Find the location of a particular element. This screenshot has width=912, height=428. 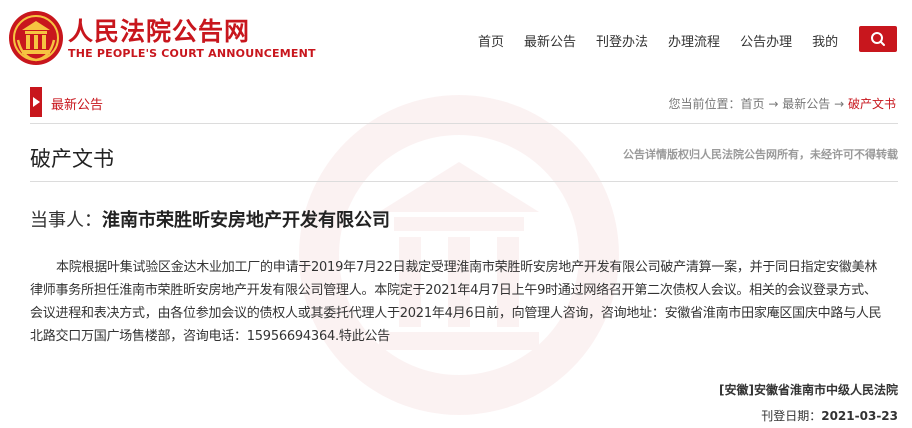

court-emblem-icon is located at coordinates (36, 38).